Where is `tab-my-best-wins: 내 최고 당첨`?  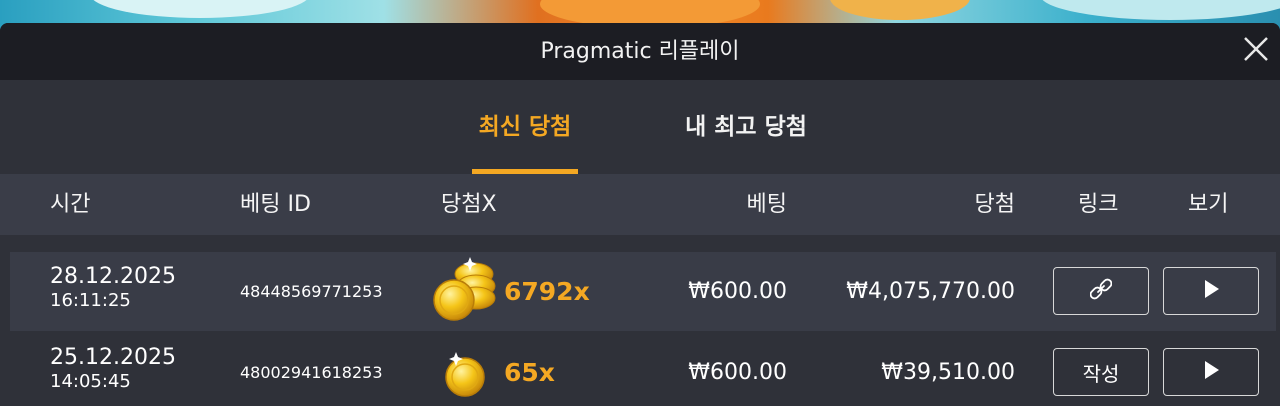 tab-my-best-wins: 내 최고 당첨 is located at coordinates (746, 127).